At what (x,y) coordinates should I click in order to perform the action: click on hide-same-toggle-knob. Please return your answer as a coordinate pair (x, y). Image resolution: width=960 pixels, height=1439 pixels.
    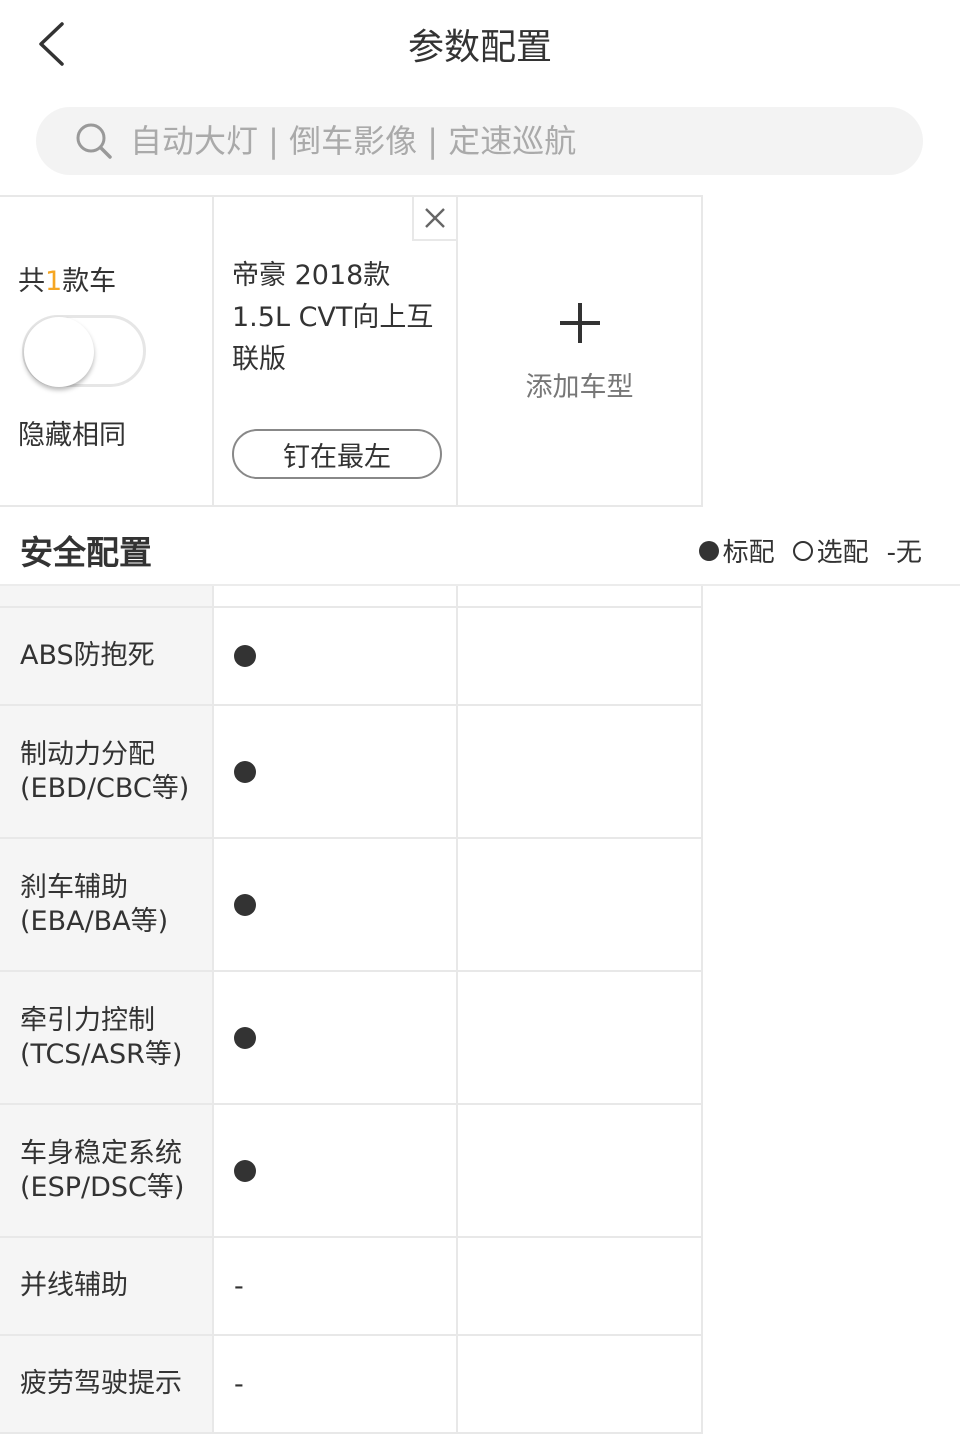
    Looking at the image, I should click on (59, 352).